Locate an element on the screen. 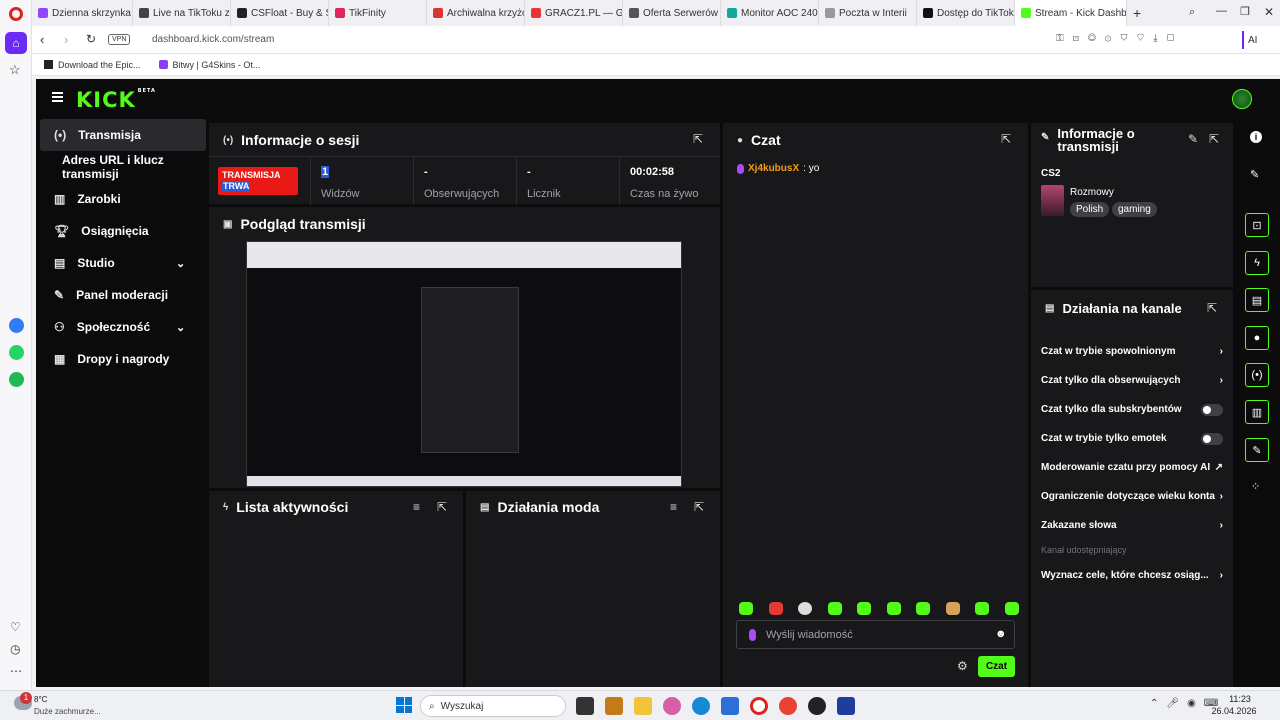  browser-tab: Archiwalna krzyżówka is located at coordinates (476, 13).